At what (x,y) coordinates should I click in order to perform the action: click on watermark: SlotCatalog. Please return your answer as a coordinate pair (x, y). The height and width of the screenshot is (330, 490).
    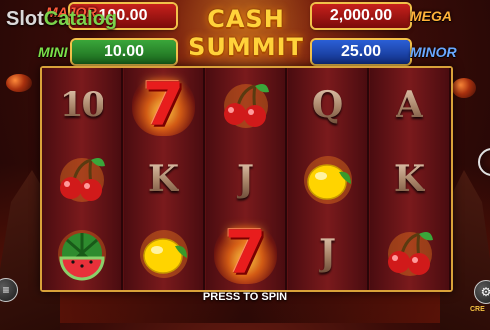
    Looking at the image, I should click on (61, 19).